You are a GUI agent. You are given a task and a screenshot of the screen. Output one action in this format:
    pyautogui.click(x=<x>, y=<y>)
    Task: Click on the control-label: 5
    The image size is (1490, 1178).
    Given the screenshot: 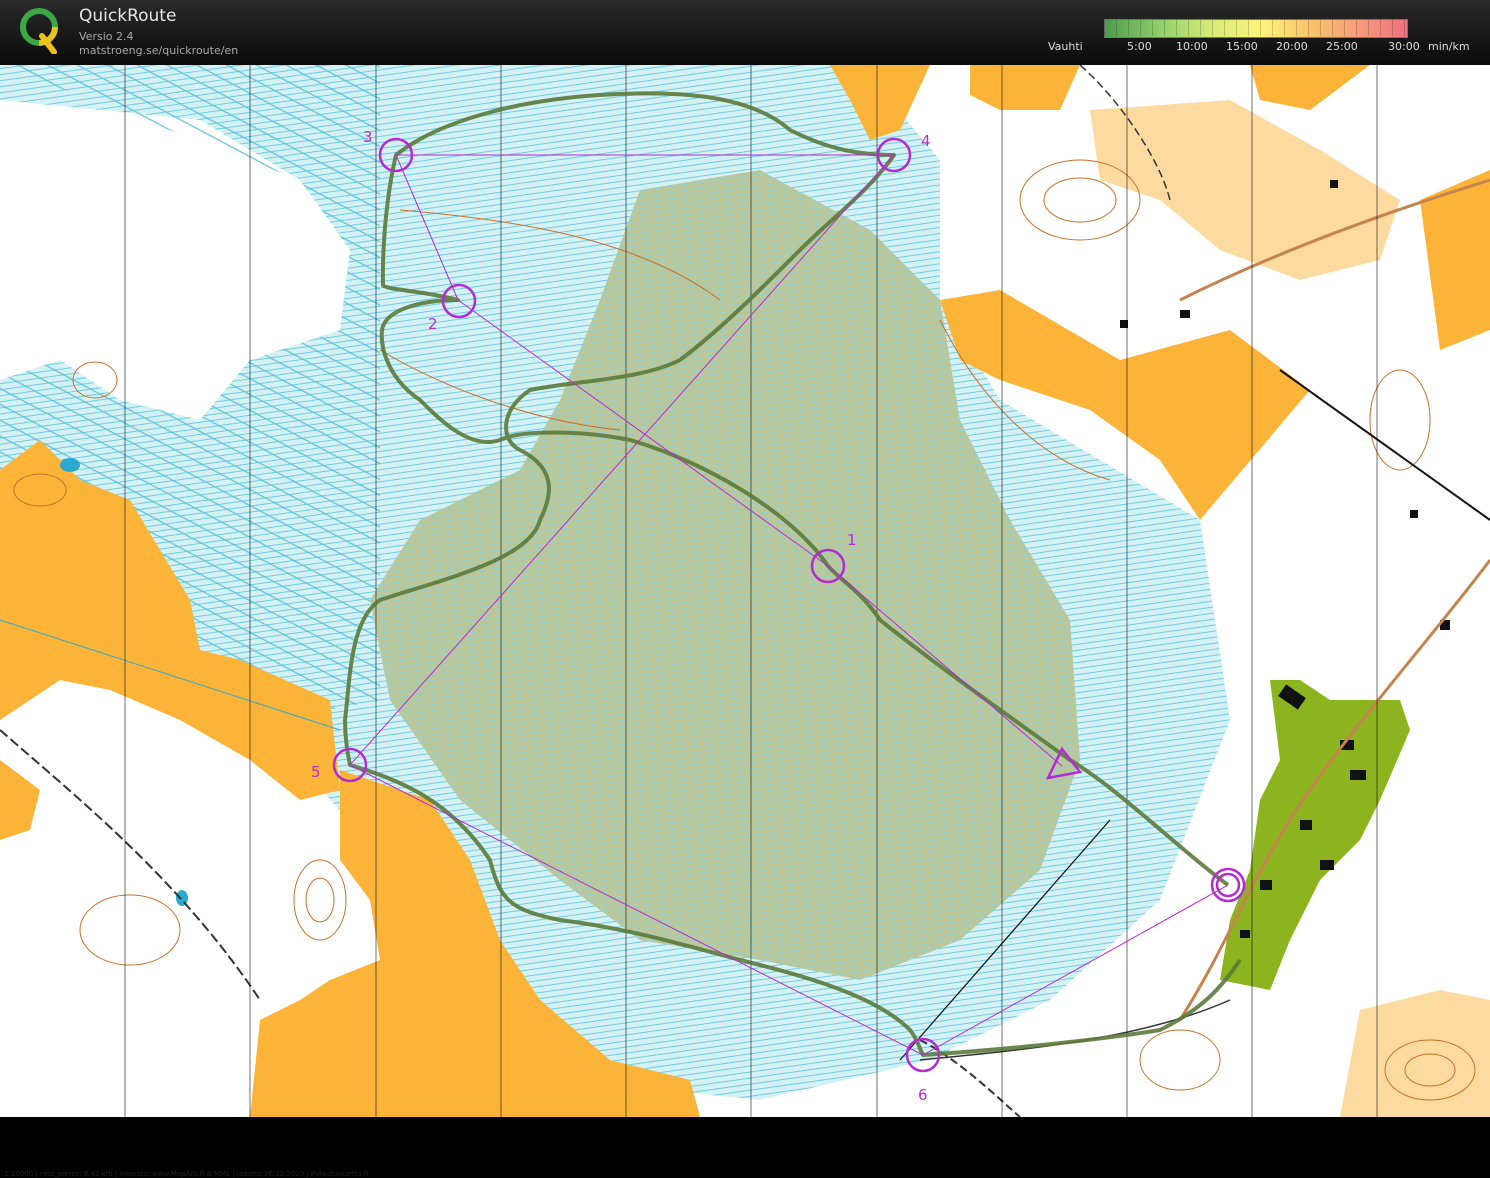 What is the action you would take?
    pyautogui.click(x=316, y=772)
    